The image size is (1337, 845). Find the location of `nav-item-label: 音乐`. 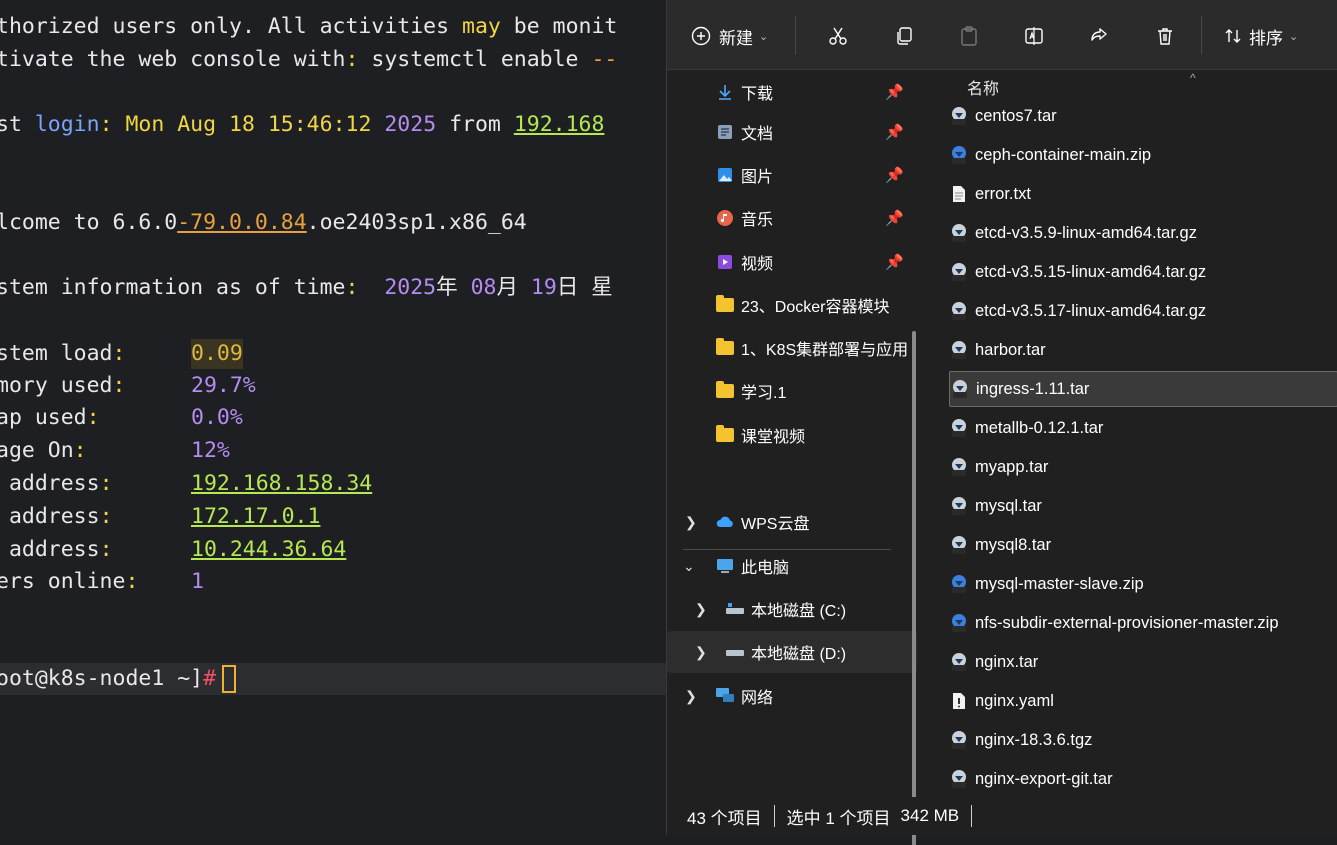

nav-item-label: 音乐 is located at coordinates (757, 220).